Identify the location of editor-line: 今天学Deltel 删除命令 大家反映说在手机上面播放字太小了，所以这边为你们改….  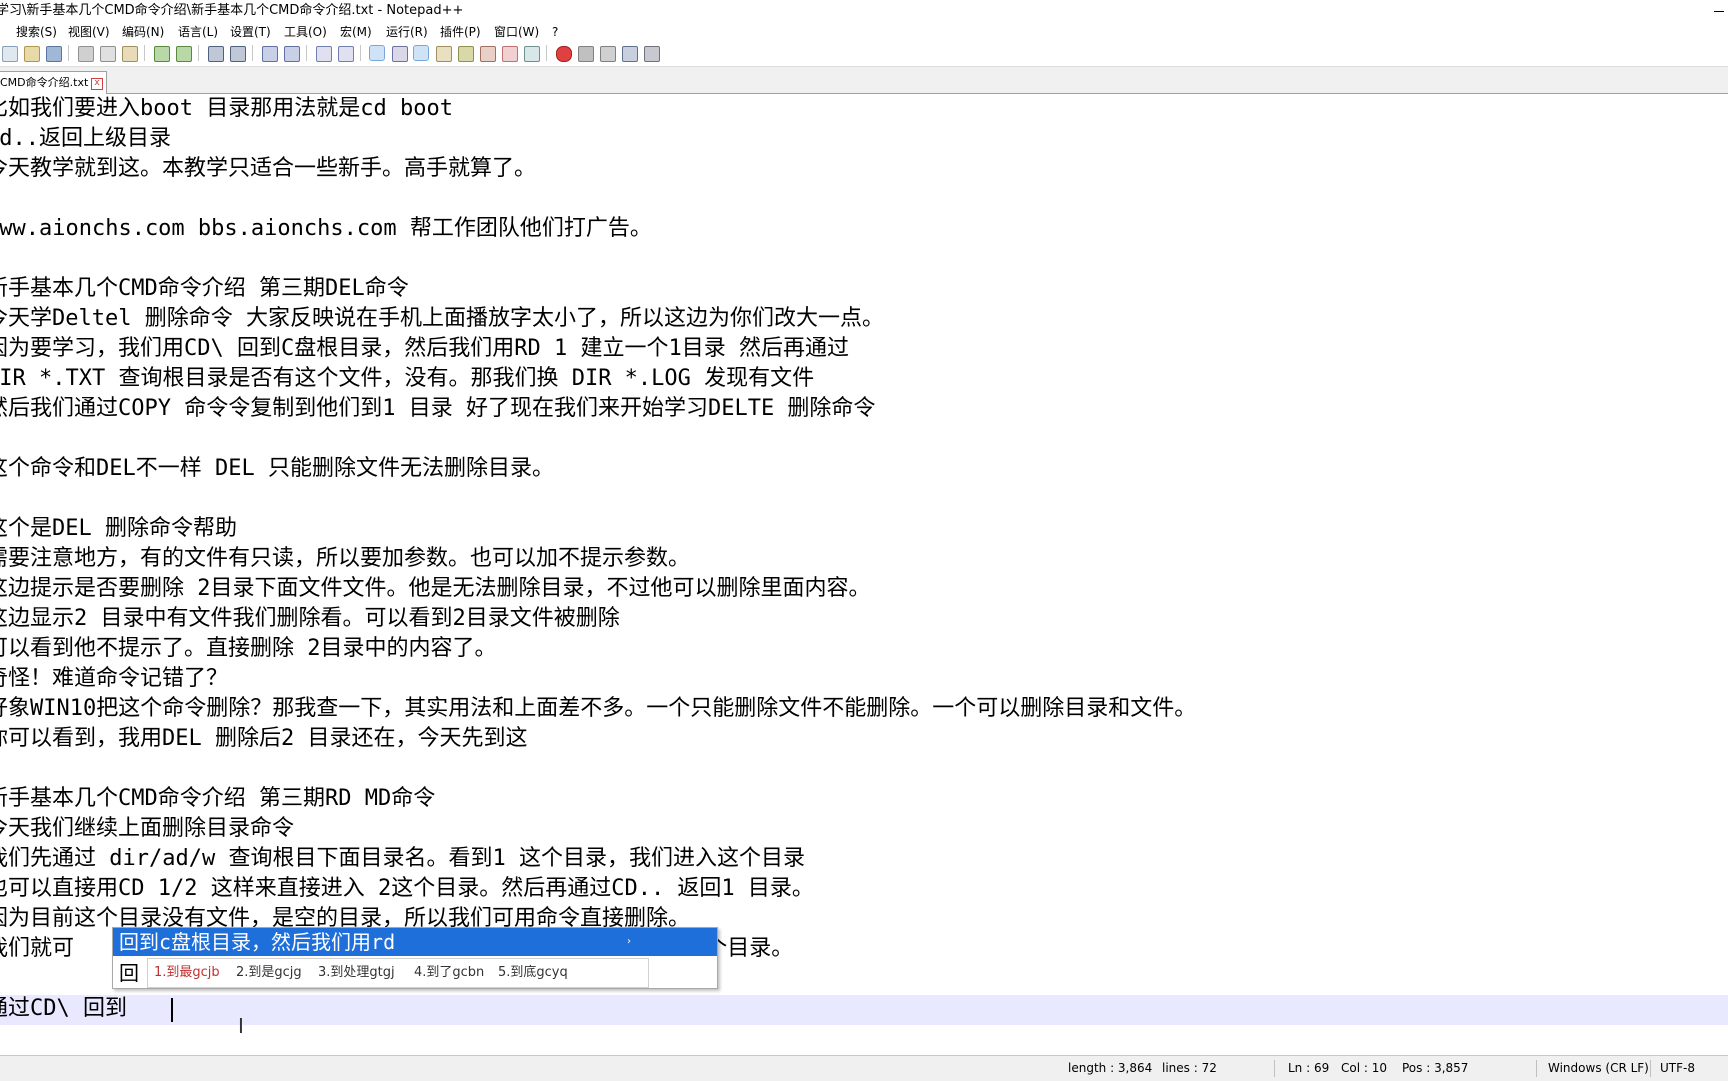
(442, 318).